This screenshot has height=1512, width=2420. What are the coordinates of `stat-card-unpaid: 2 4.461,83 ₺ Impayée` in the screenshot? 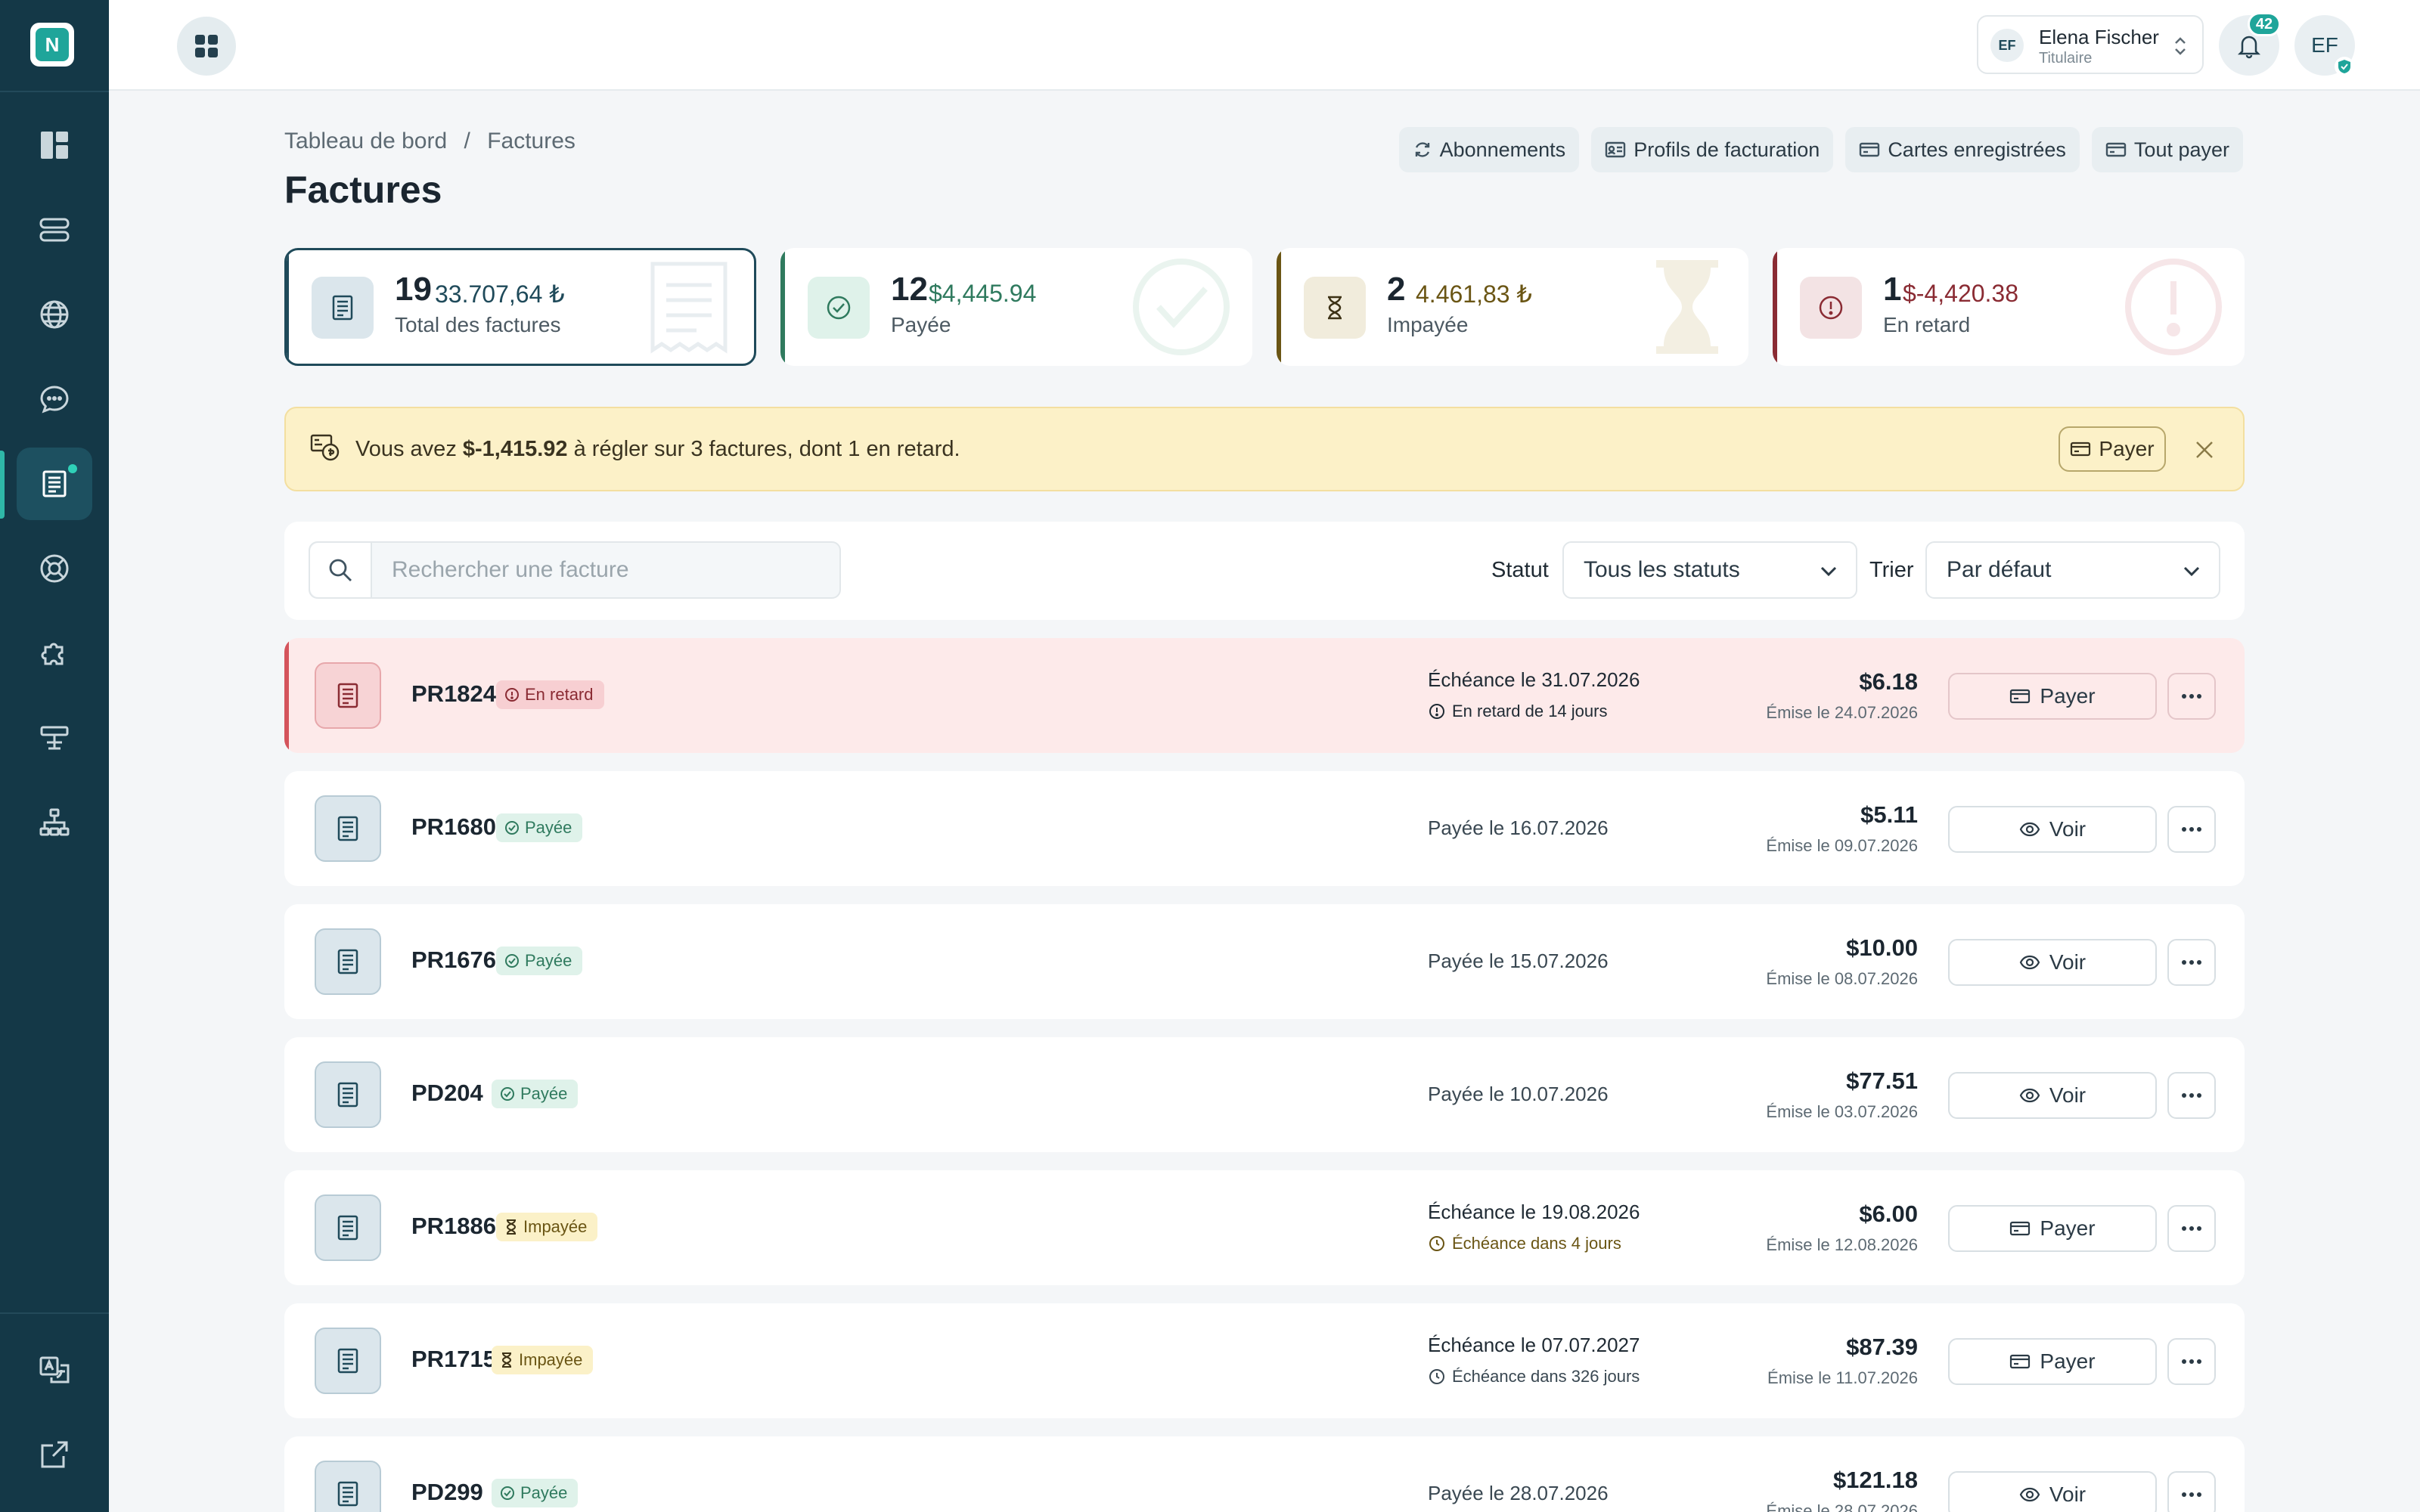 It's located at (1512, 307).